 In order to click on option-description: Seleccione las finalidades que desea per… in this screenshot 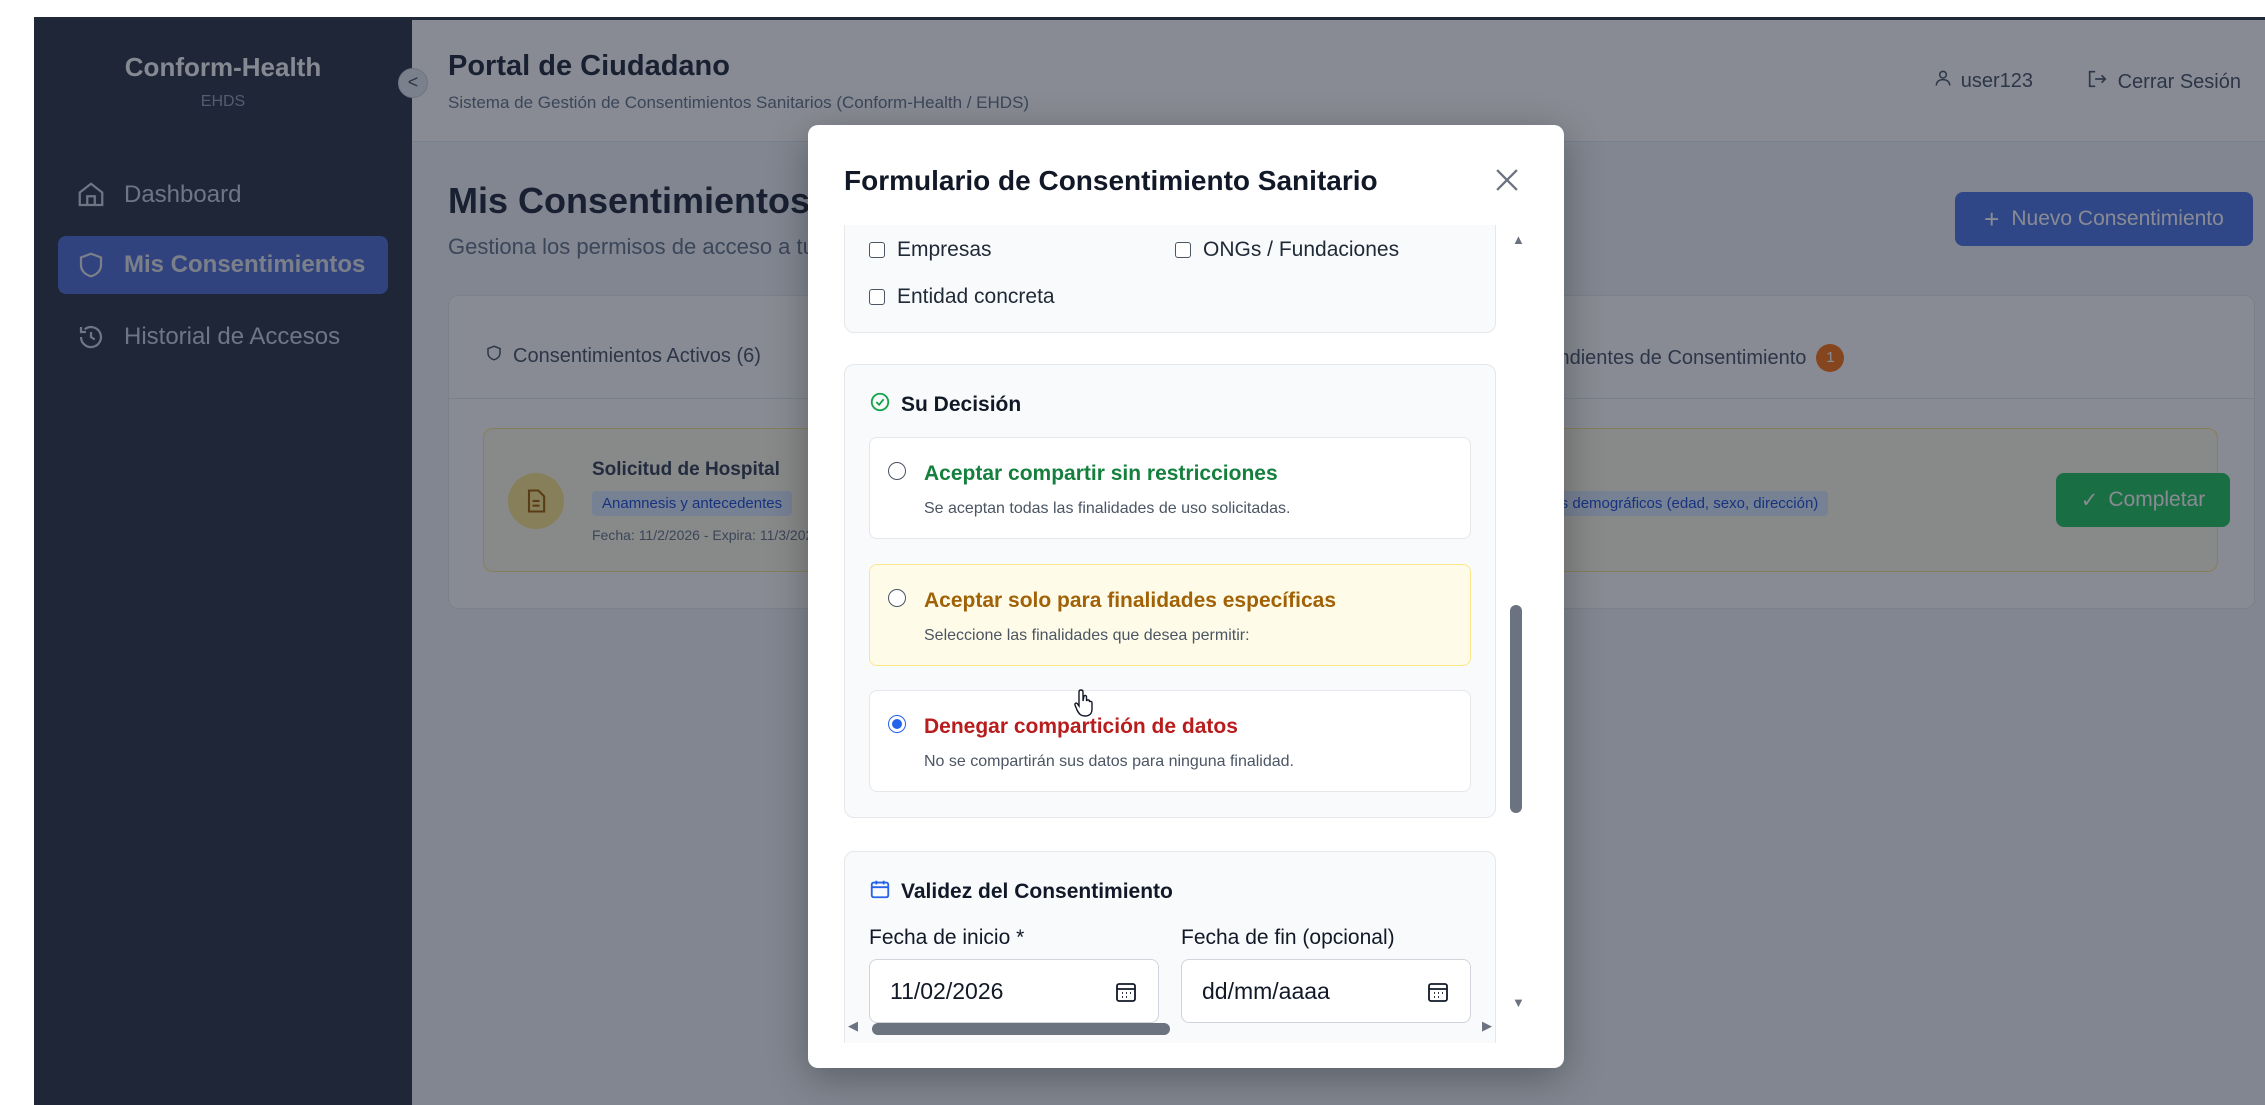, I will do `click(1087, 635)`.